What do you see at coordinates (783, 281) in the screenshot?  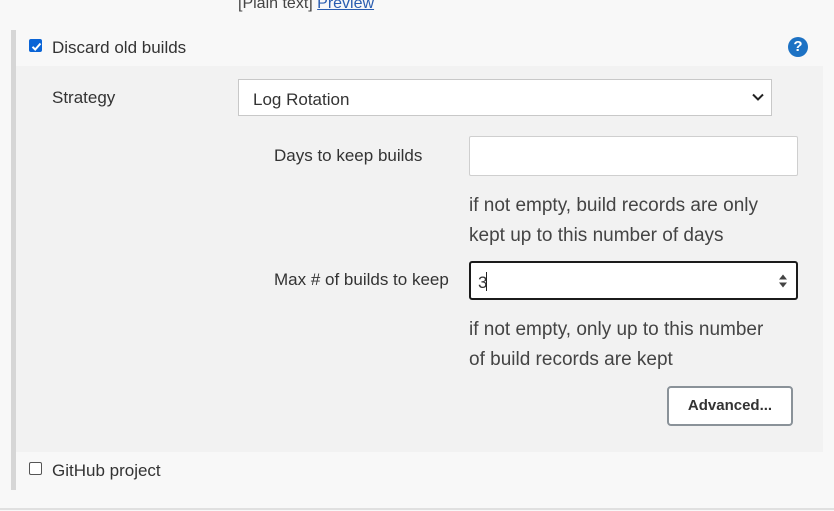 I see `number-spinner-icon` at bounding box center [783, 281].